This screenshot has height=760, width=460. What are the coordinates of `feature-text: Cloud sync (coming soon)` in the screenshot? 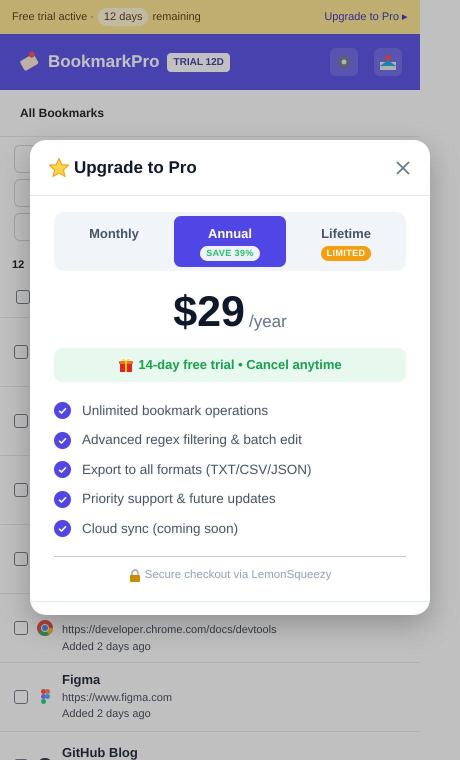 It's located at (160, 529).